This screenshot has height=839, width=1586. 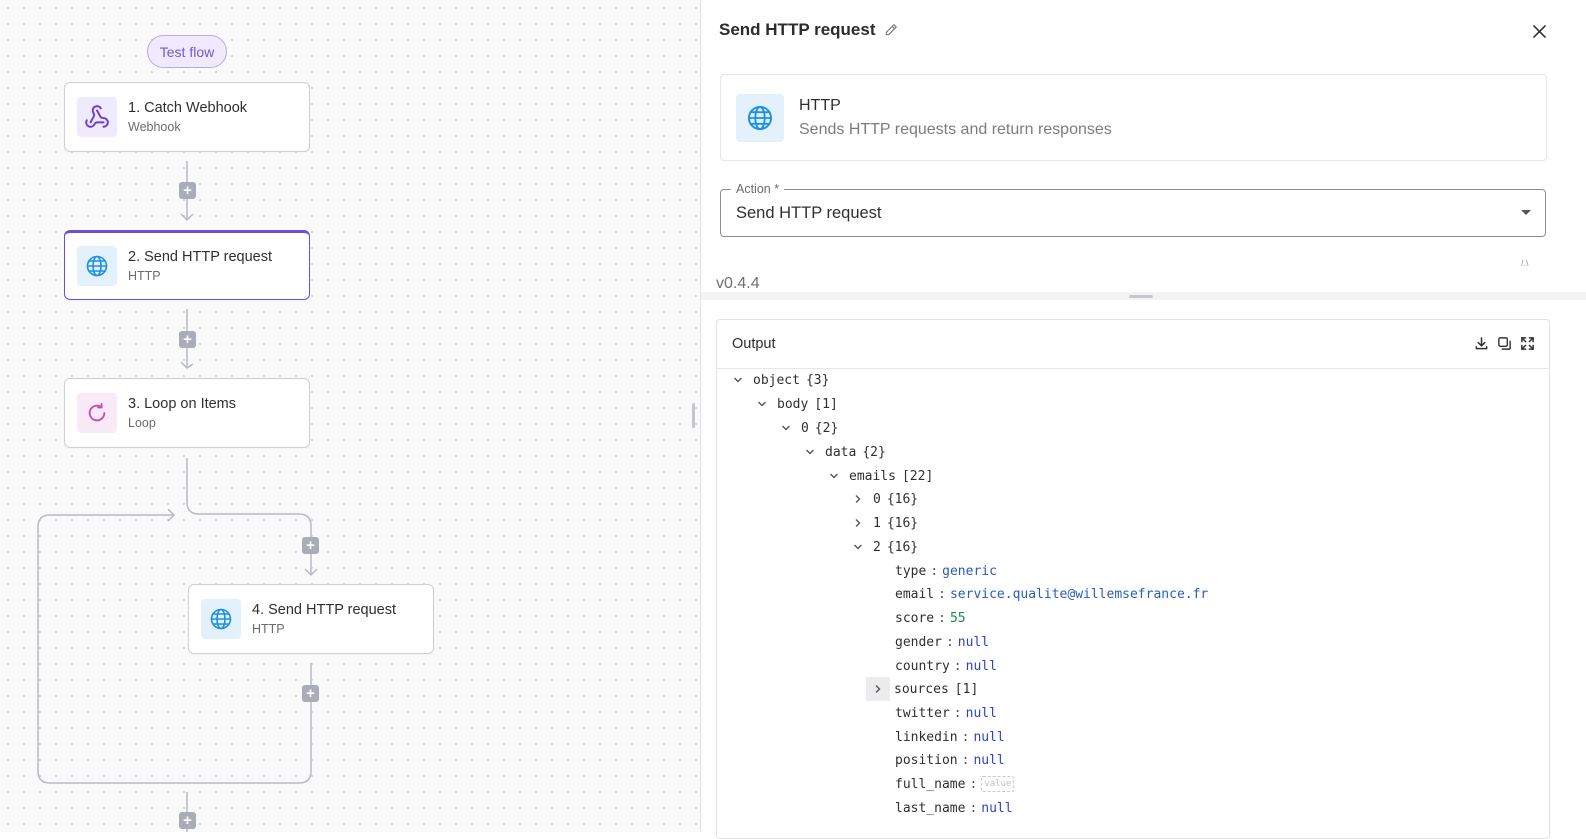 I want to click on tree-key: 1, so click(x=877, y=523).